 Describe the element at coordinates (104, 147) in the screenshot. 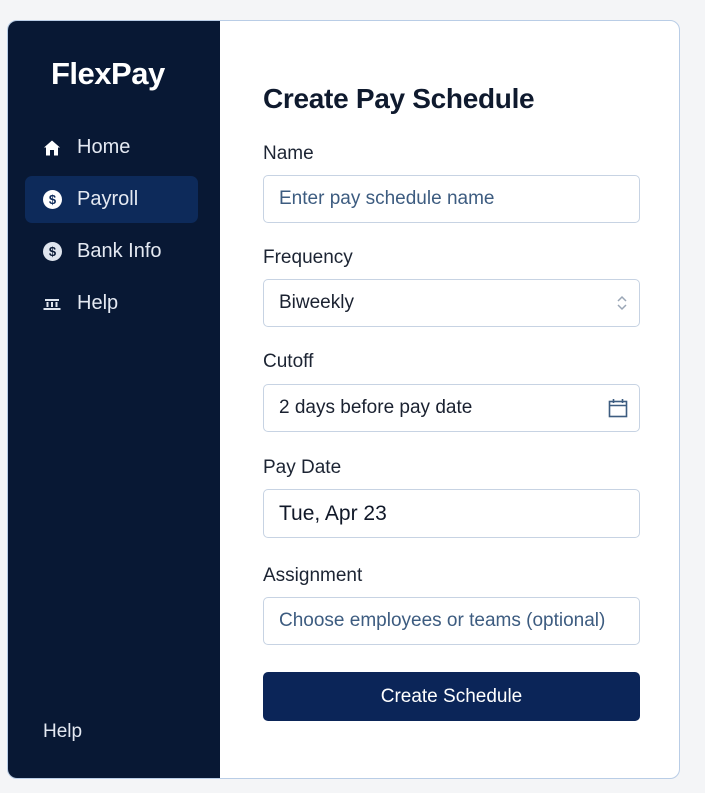

I see `sidebar-item-label: Home` at that location.